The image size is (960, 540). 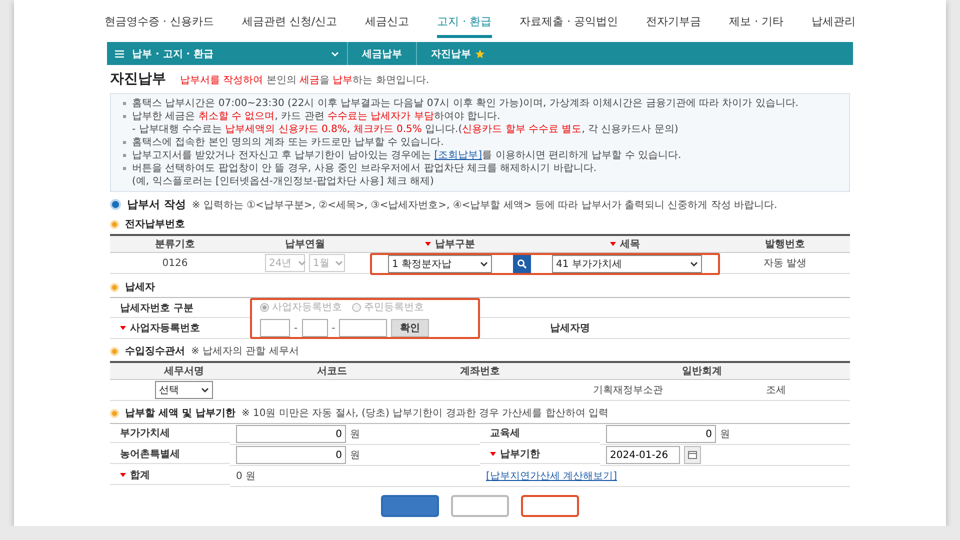 I want to click on late-fee-calculator-link: [납부지연가산세 계산해보기], so click(x=551, y=476).